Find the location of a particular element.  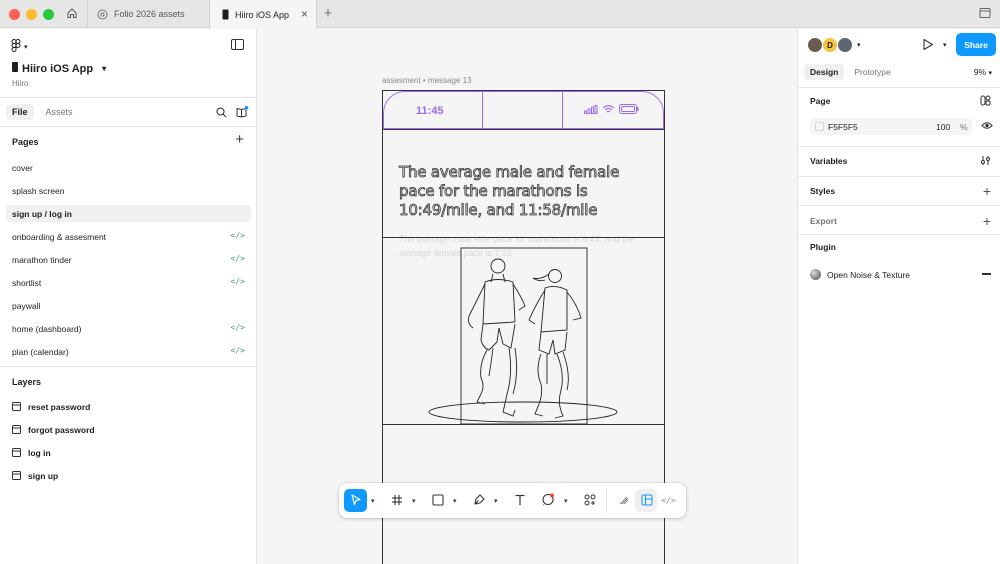

page-label: marathon tinder is located at coordinates (42, 259).